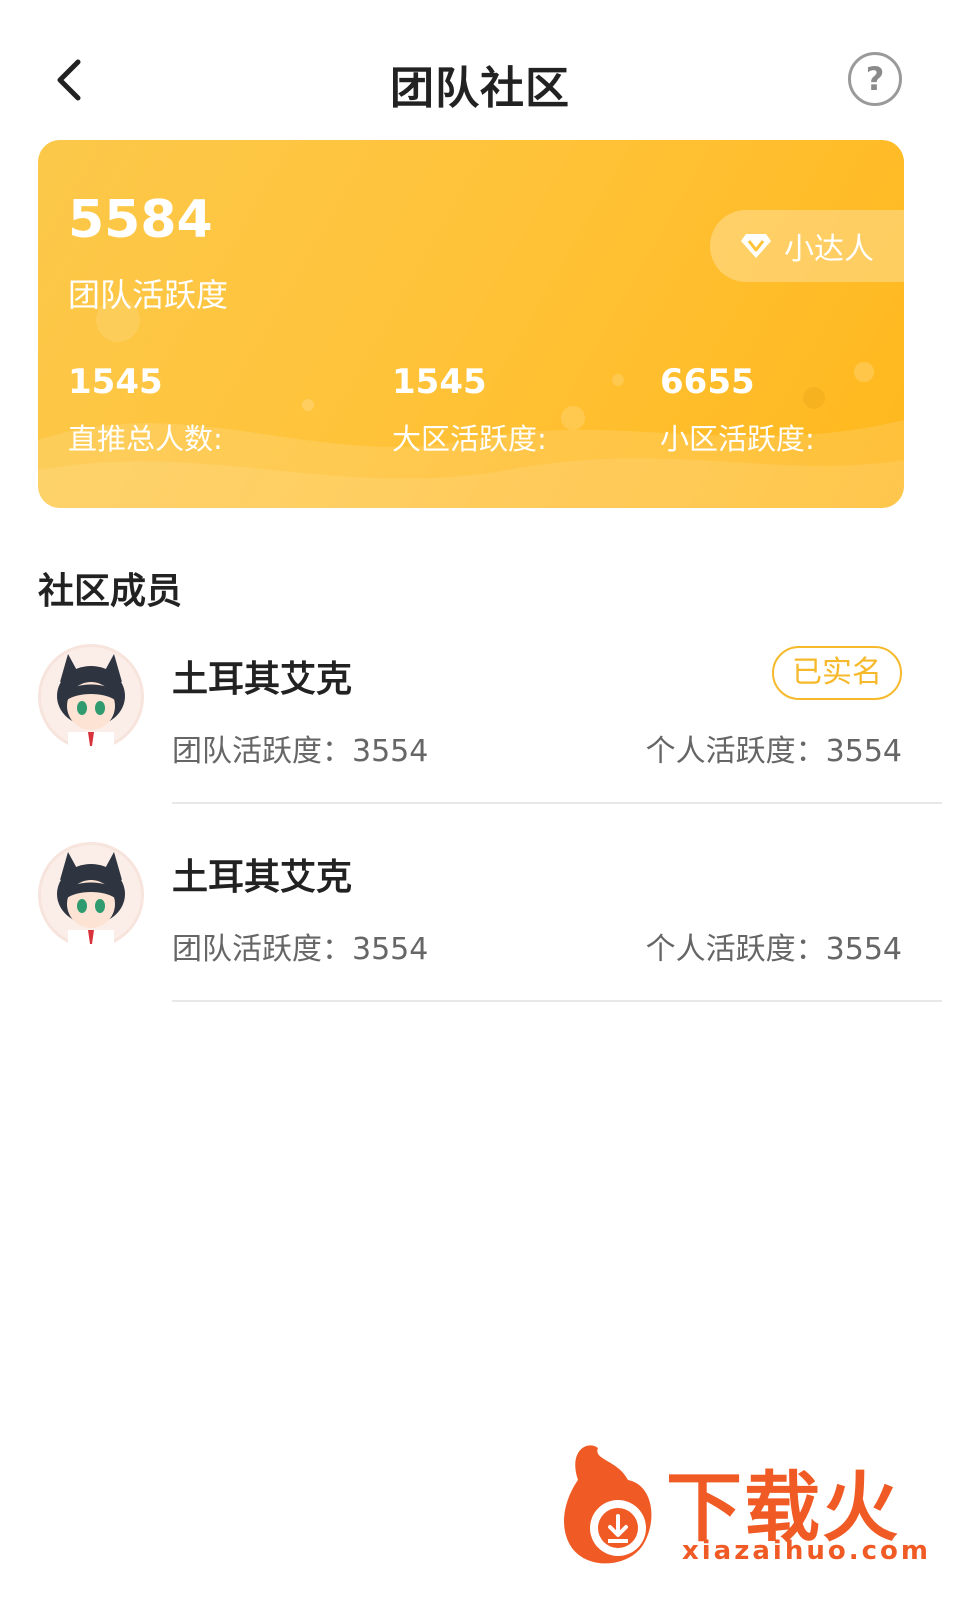 The height and width of the screenshot is (1600, 960). I want to click on stat-label: 大区活跃度:, so click(469, 439).